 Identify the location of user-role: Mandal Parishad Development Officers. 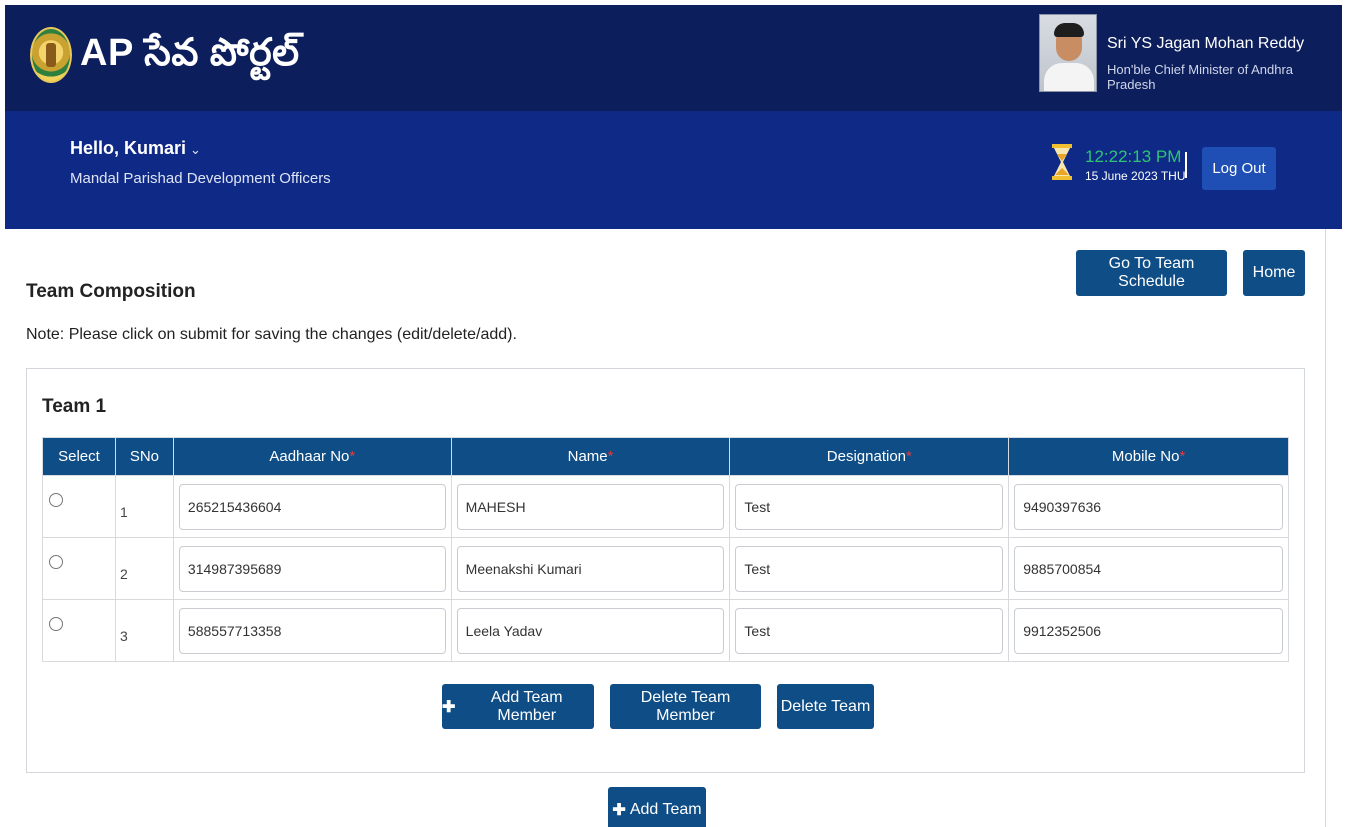
(200, 178).